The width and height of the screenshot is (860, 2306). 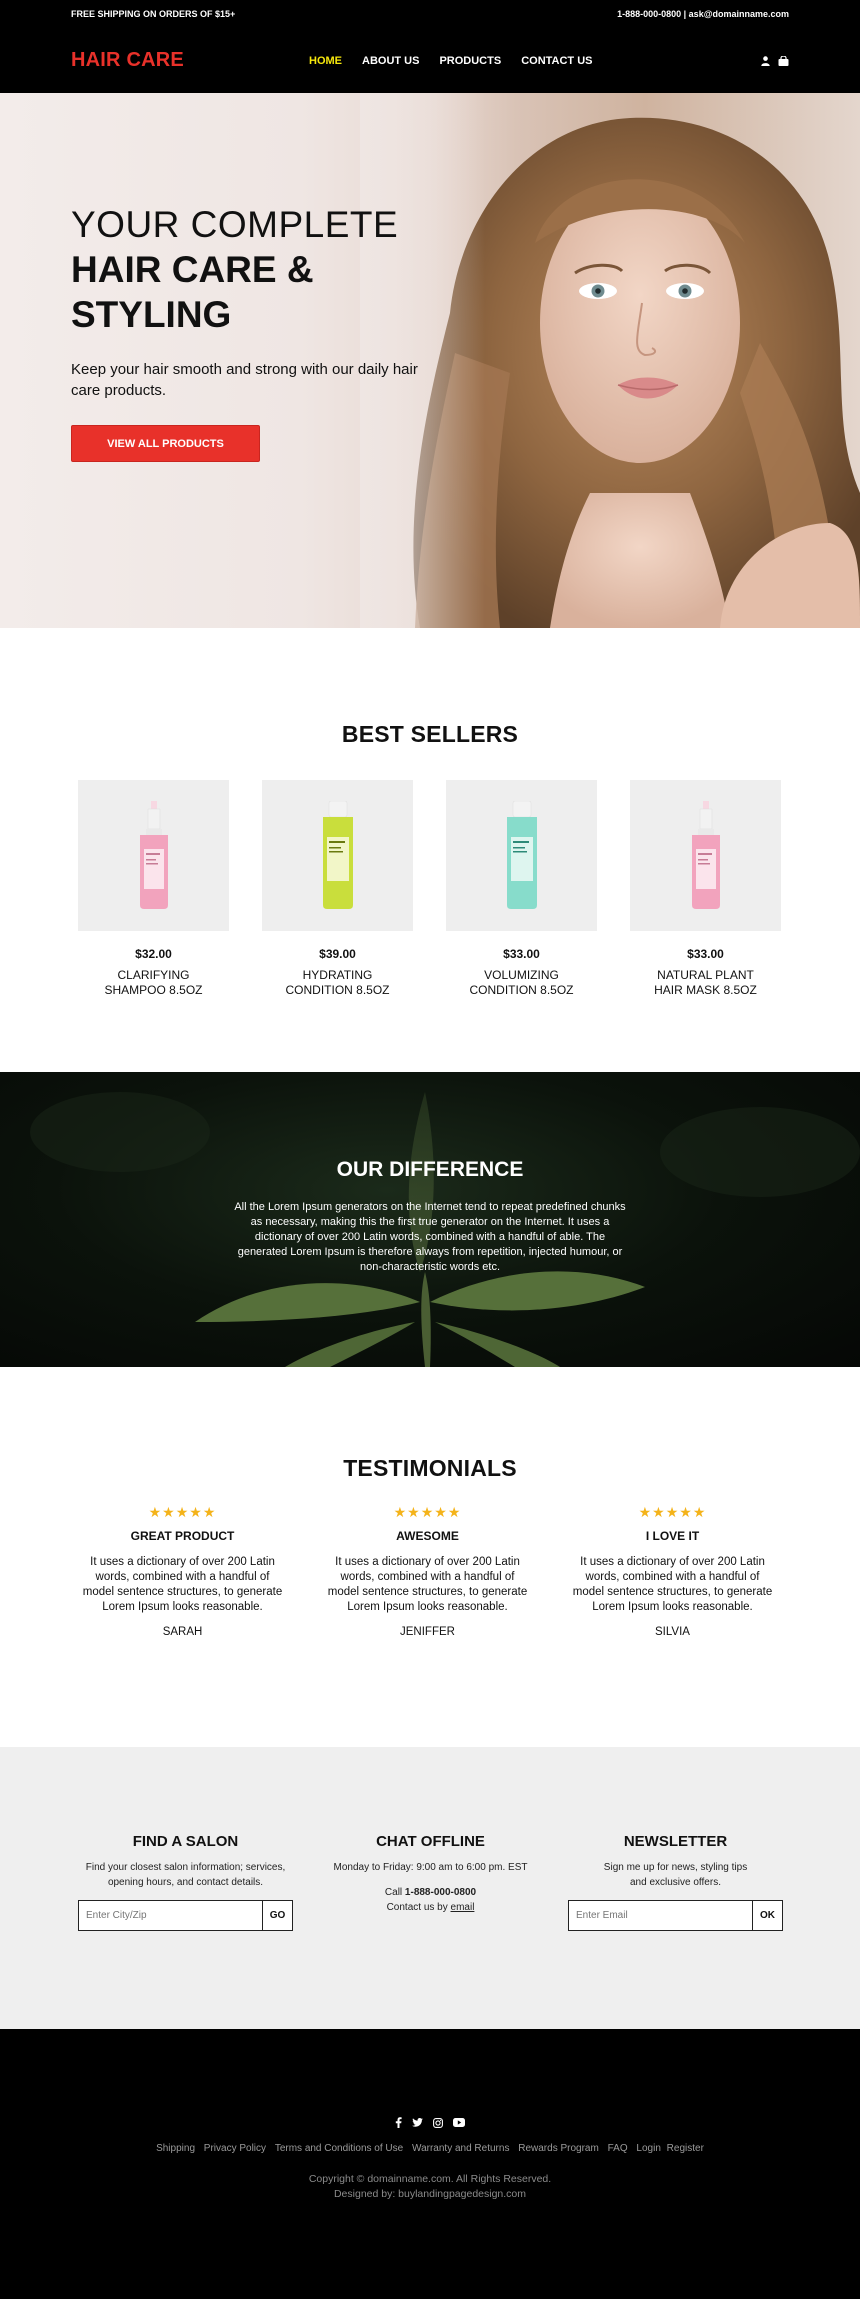 I want to click on email-input, so click(x=660, y=1915).